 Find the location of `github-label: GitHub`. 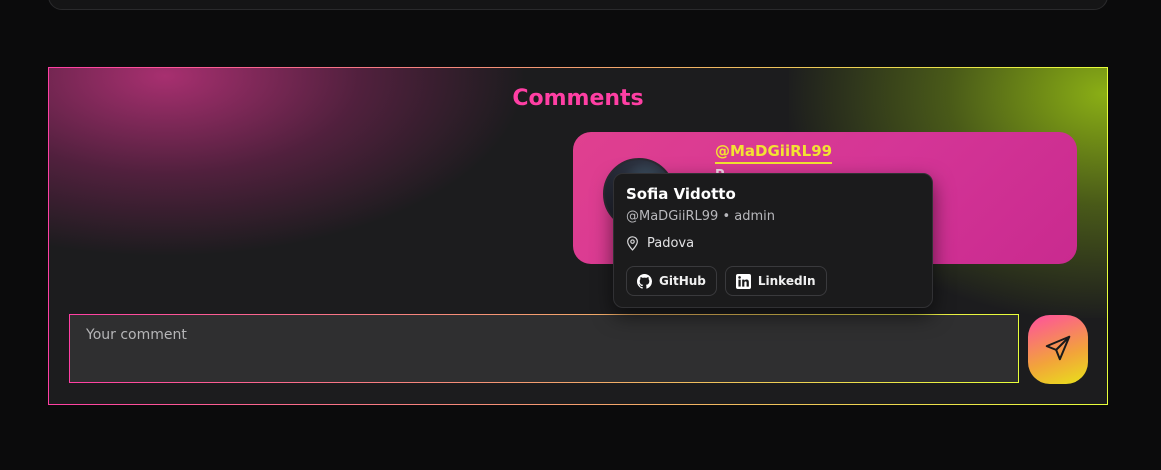

github-label: GitHub is located at coordinates (682, 281).